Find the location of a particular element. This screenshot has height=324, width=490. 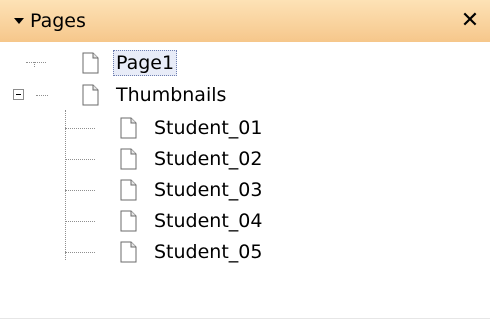

panel-title: Pages is located at coordinates (58, 21).